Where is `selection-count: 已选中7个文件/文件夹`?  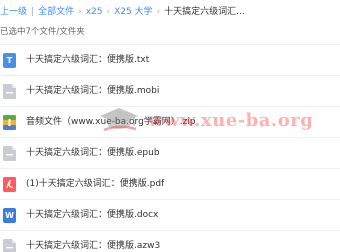
selection-count: 已选中7个文件/文件夹 is located at coordinates (42, 32).